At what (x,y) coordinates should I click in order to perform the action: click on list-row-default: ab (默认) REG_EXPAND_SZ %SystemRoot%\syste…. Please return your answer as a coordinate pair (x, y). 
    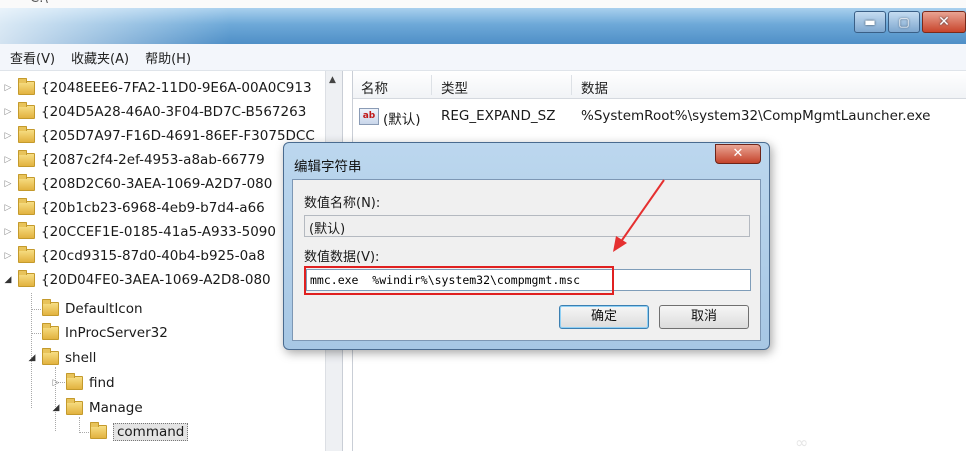
    Looking at the image, I should click on (659, 117).